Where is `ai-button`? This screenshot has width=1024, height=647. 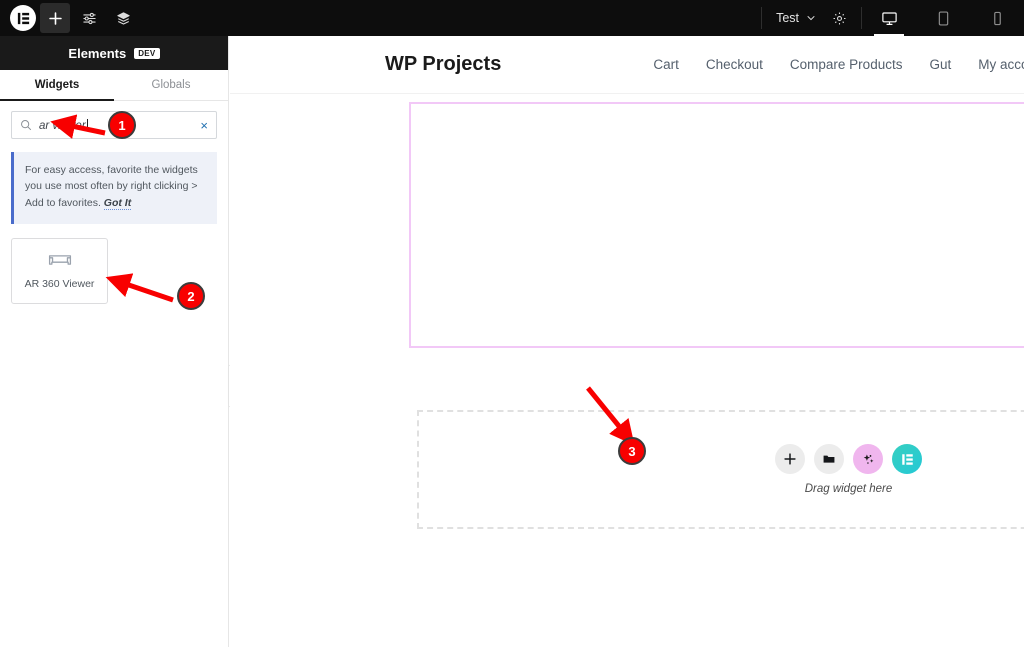 ai-button is located at coordinates (868, 459).